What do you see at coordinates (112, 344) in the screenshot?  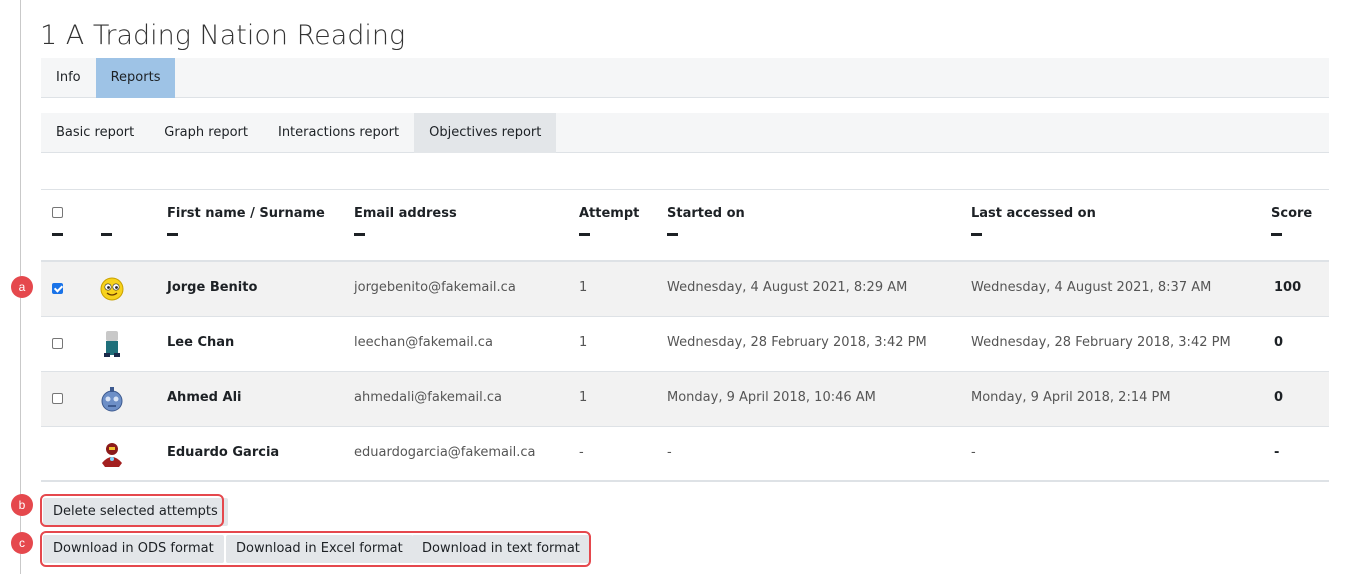 I see `person-avatar-icon` at bounding box center [112, 344].